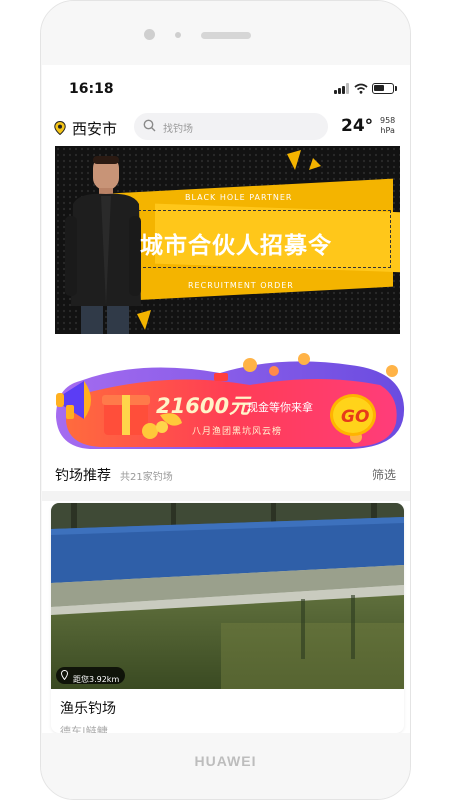 This screenshot has width=450, height=800. I want to click on fishing-spot-name: 渔乐钓场, so click(88, 709).